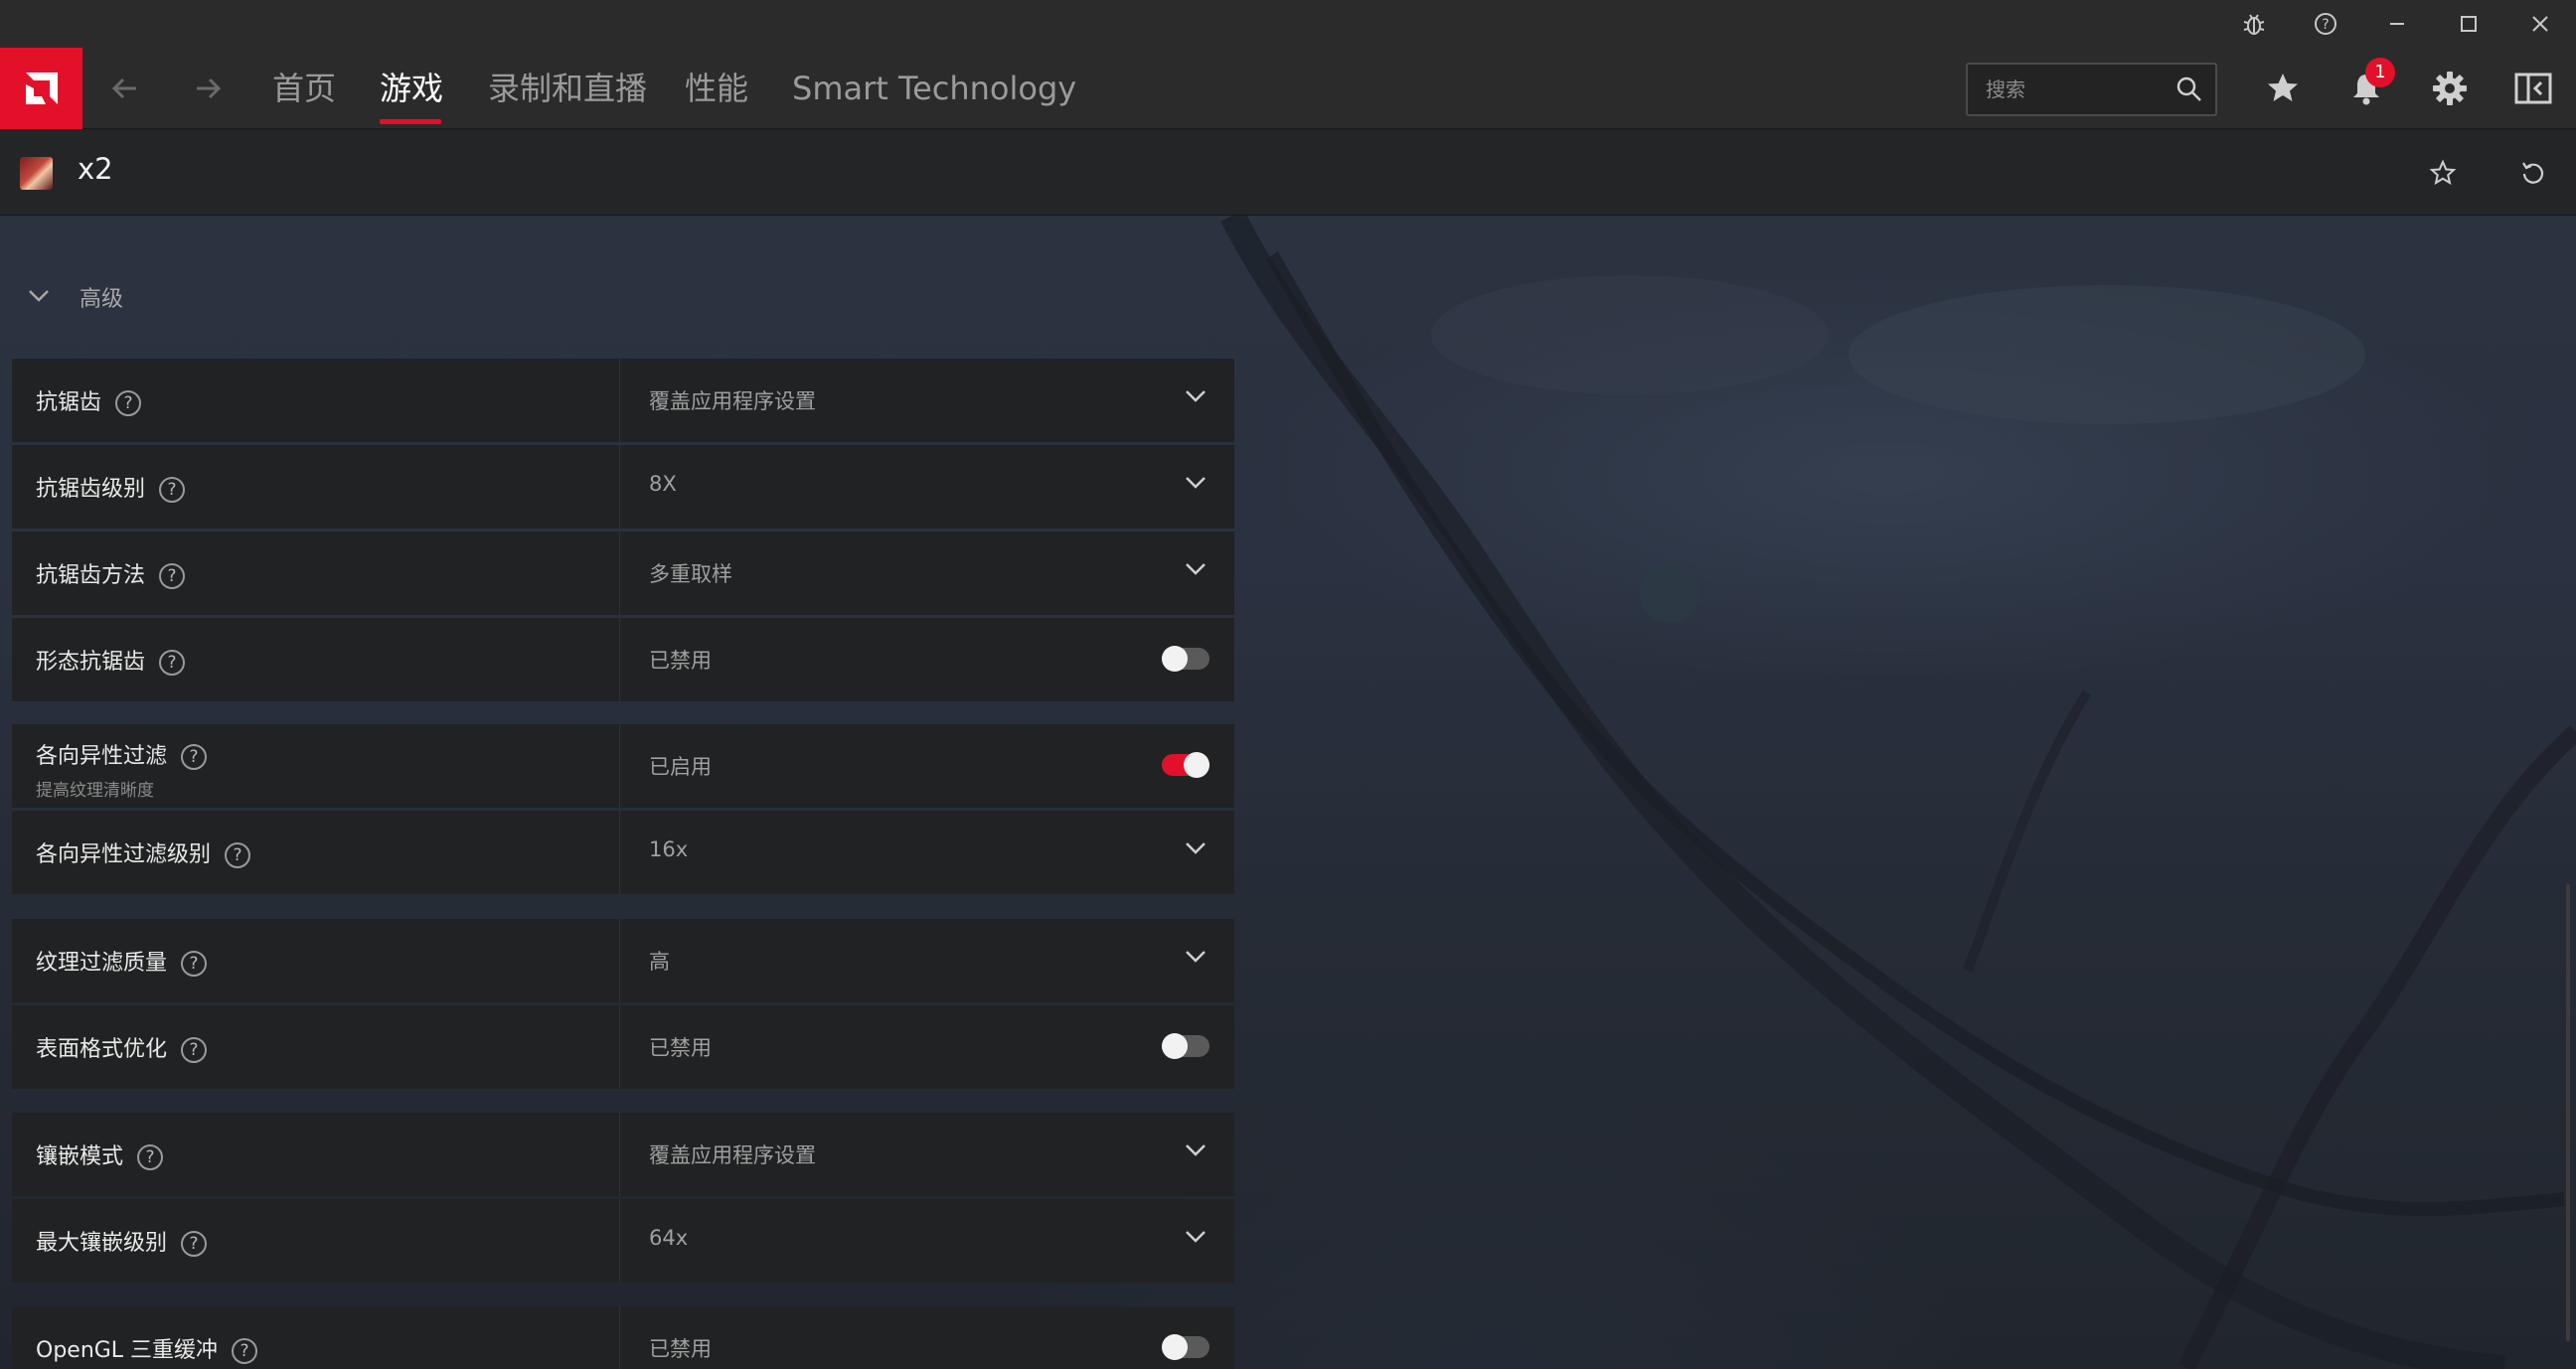 This screenshot has width=2576, height=1369. Describe the element at coordinates (122, 1241) in the screenshot. I see `setting-label: 最大镶嵌级别?` at that location.